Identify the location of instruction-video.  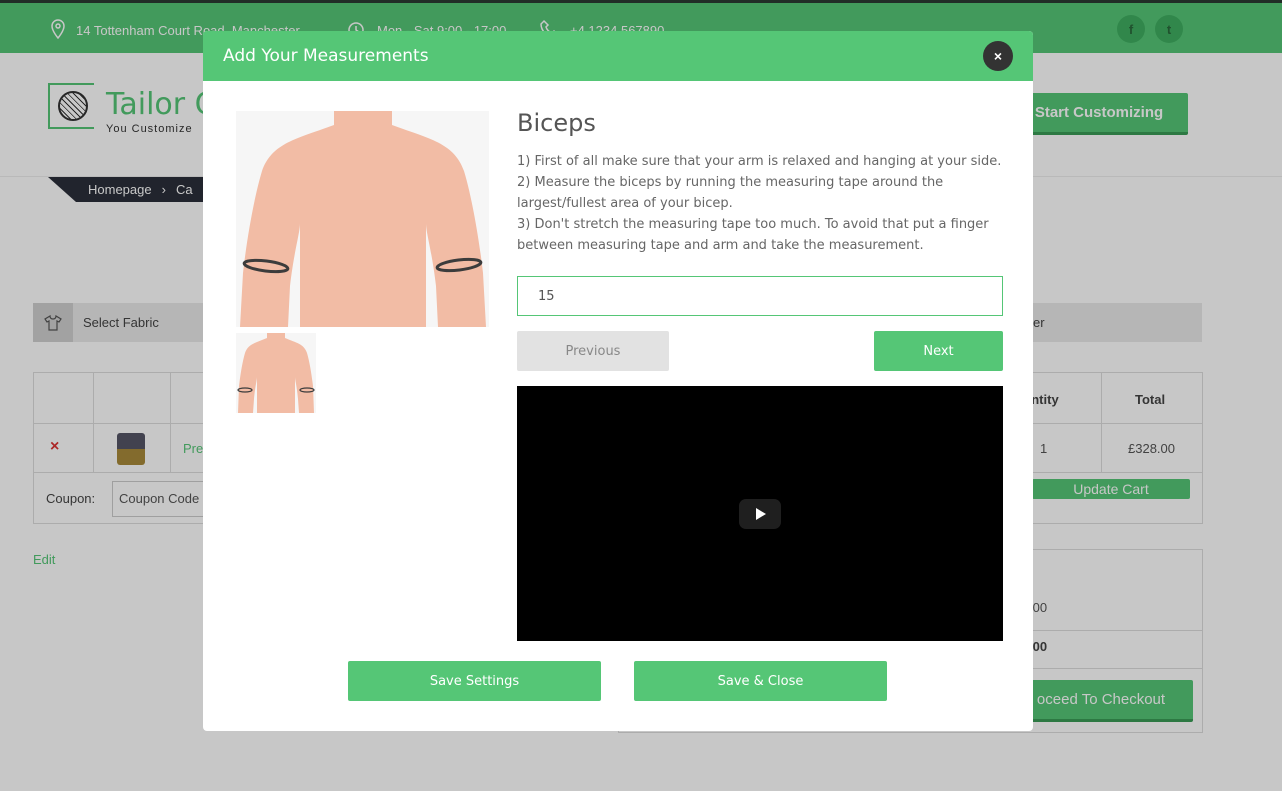
(760, 513).